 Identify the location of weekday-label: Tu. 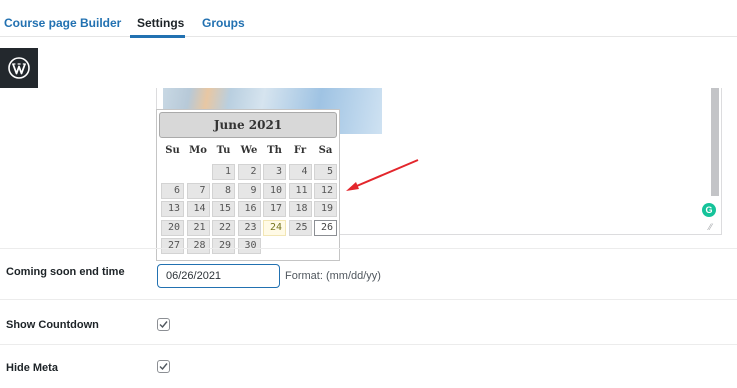
(223, 150).